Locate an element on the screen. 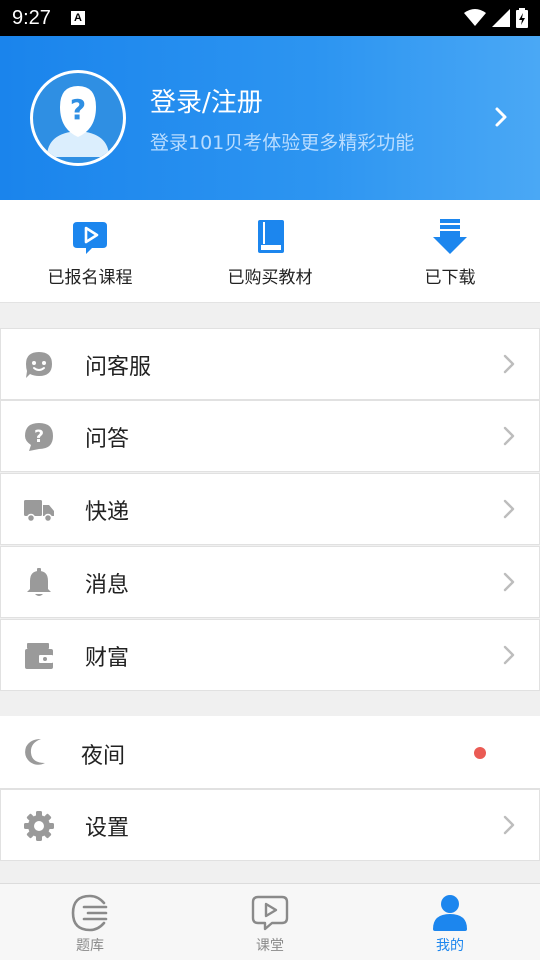 The width and height of the screenshot is (540, 960). menu-label: 财富 is located at coordinates (107, 658).